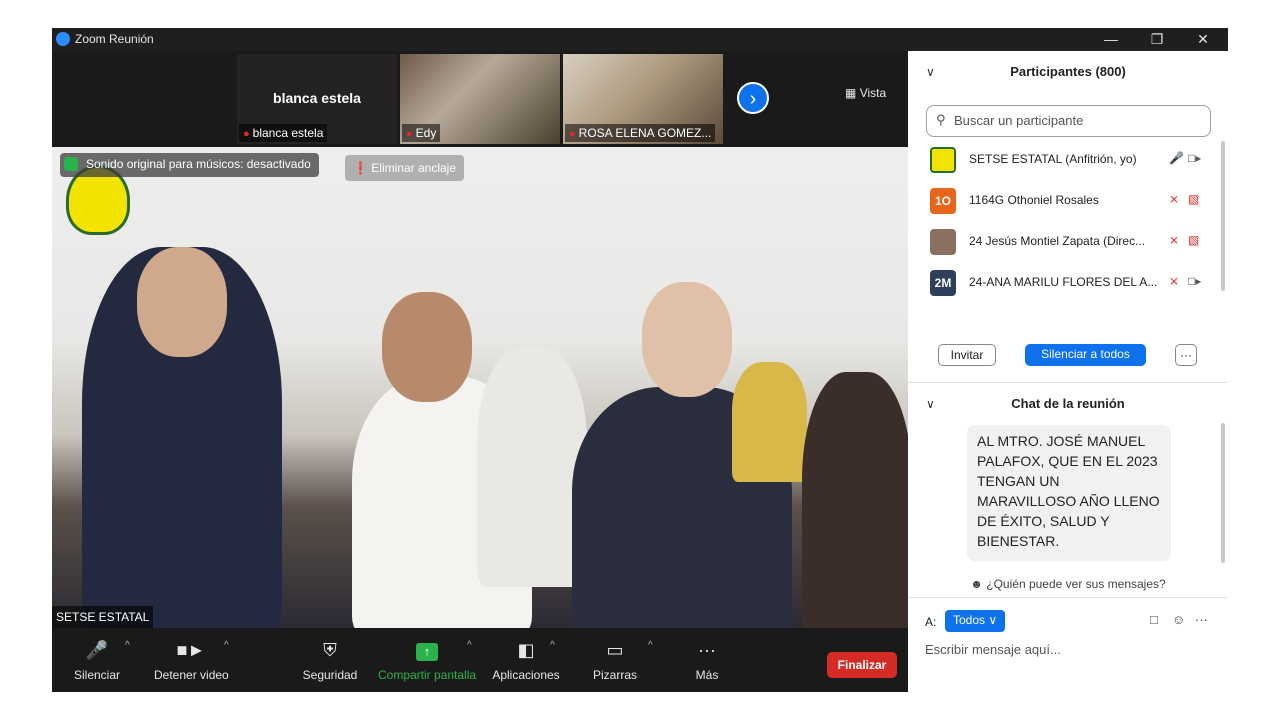 The image size is (1280, 720). Describe the element at coordinates (191, 660) in the screenshot. I see `stop-video-button: ■► Detener video` at that location.